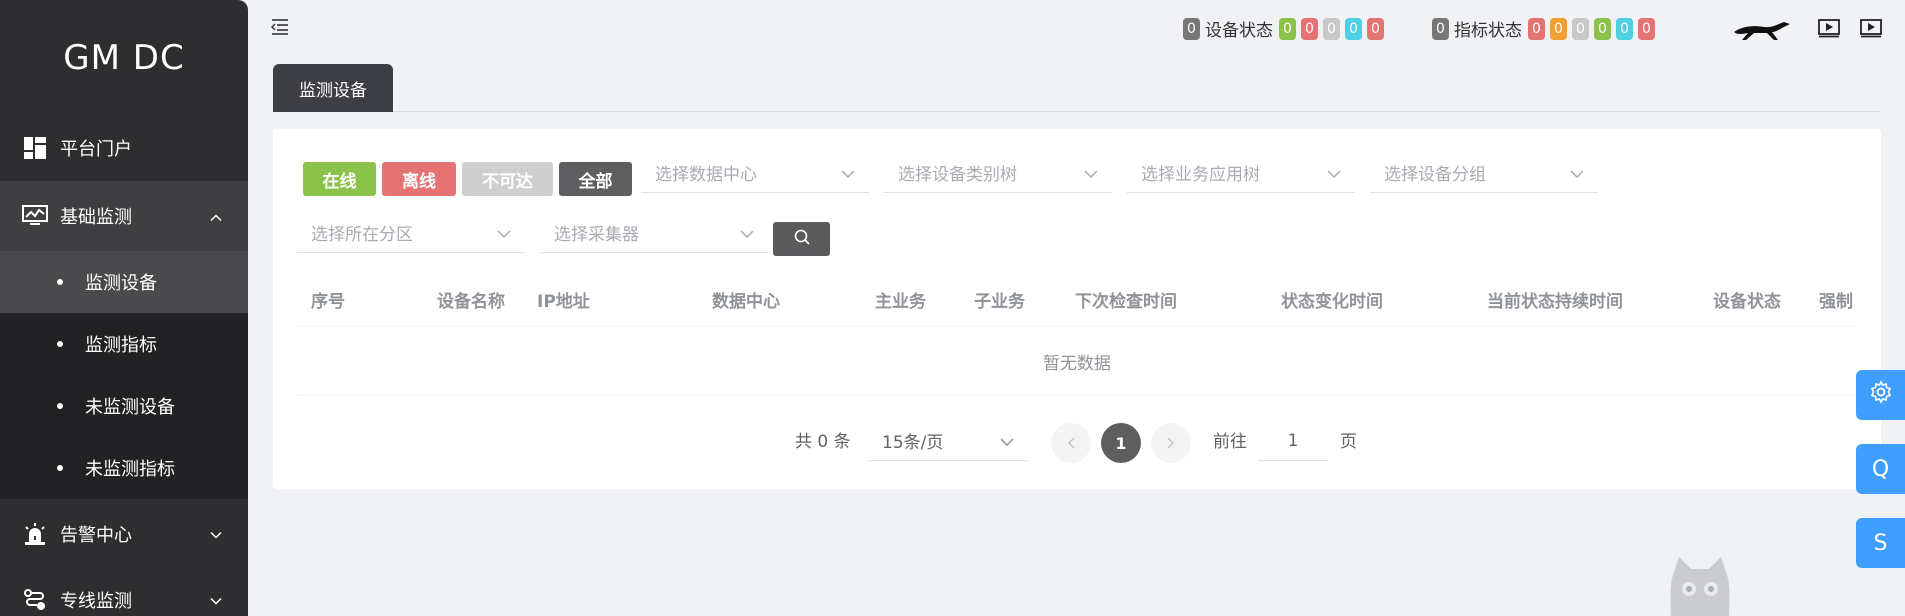 The height and width of the screenshot is (616, 1905). Describe the element at coordinates (1838, 302) in the screenshot. I see `column-header: 强制` at that location.